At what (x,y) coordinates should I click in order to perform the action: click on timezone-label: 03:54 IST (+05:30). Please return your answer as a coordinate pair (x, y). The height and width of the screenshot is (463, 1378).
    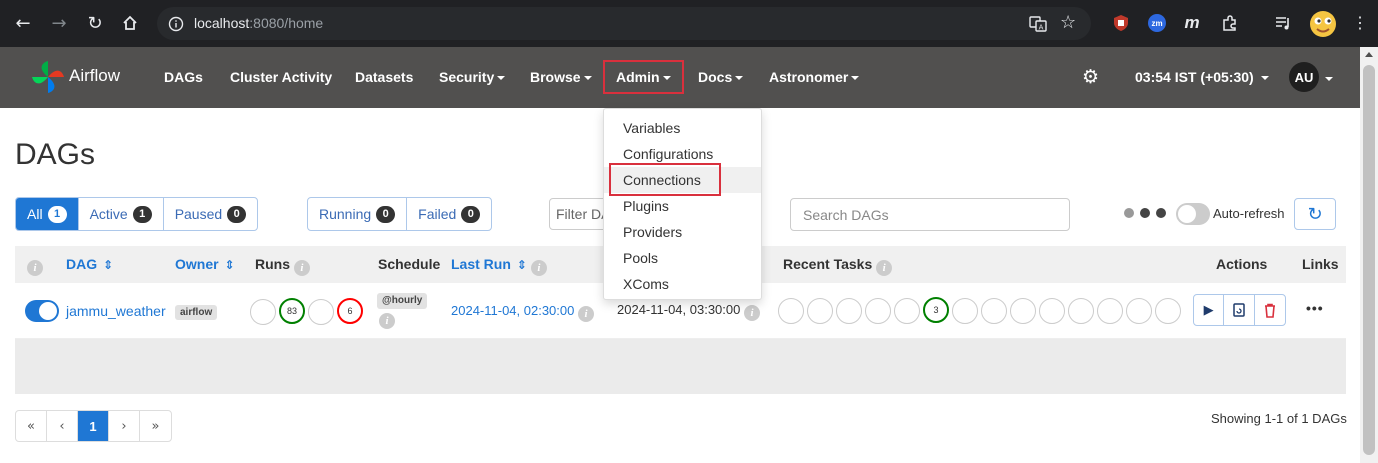
    Looking at the image, I should click on (1194, 77).